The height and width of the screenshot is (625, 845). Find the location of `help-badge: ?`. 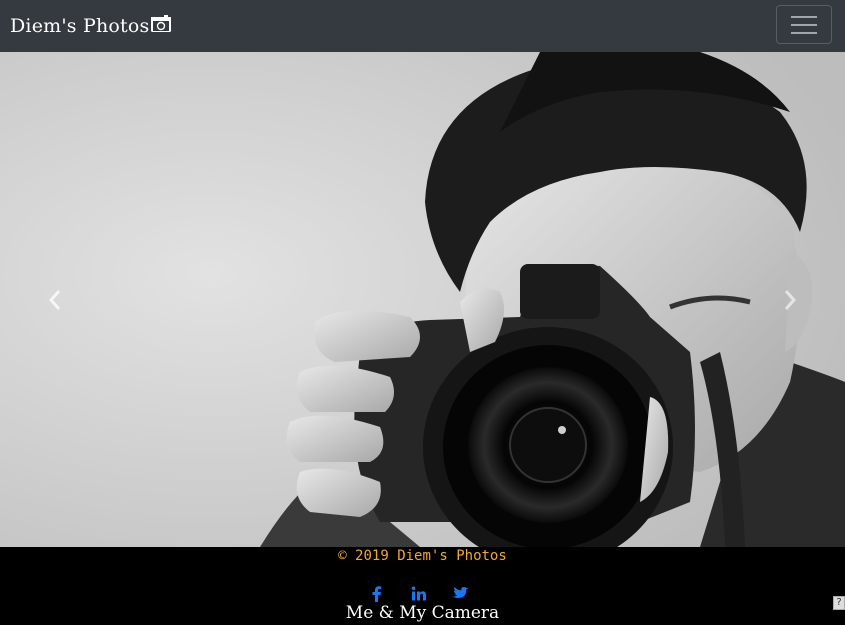

help-badge: ? is located at coordinates (839, 603).